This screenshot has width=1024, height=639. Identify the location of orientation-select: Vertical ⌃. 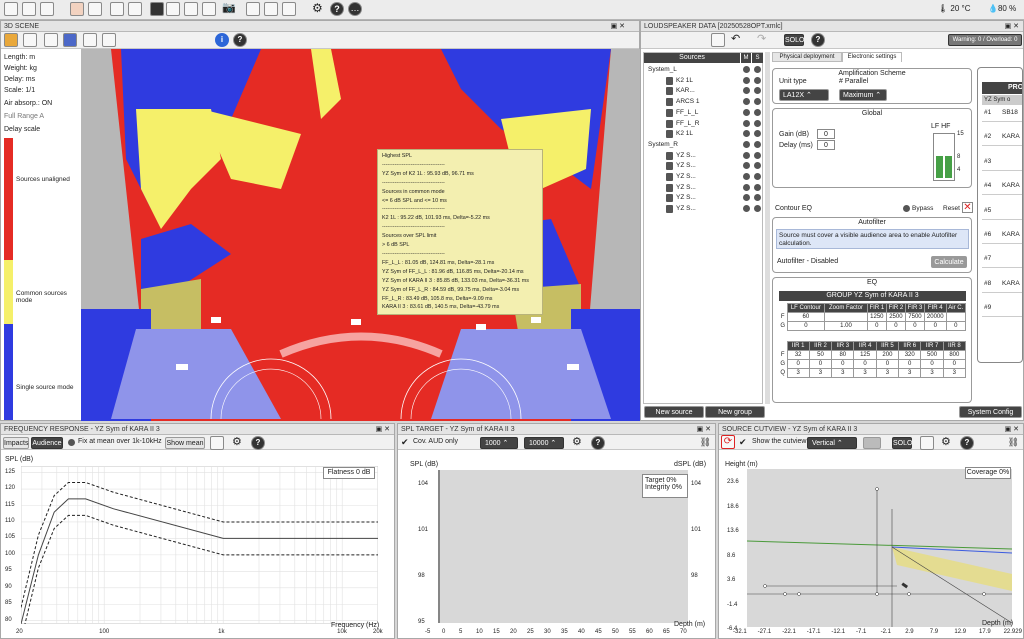
(832, 443).